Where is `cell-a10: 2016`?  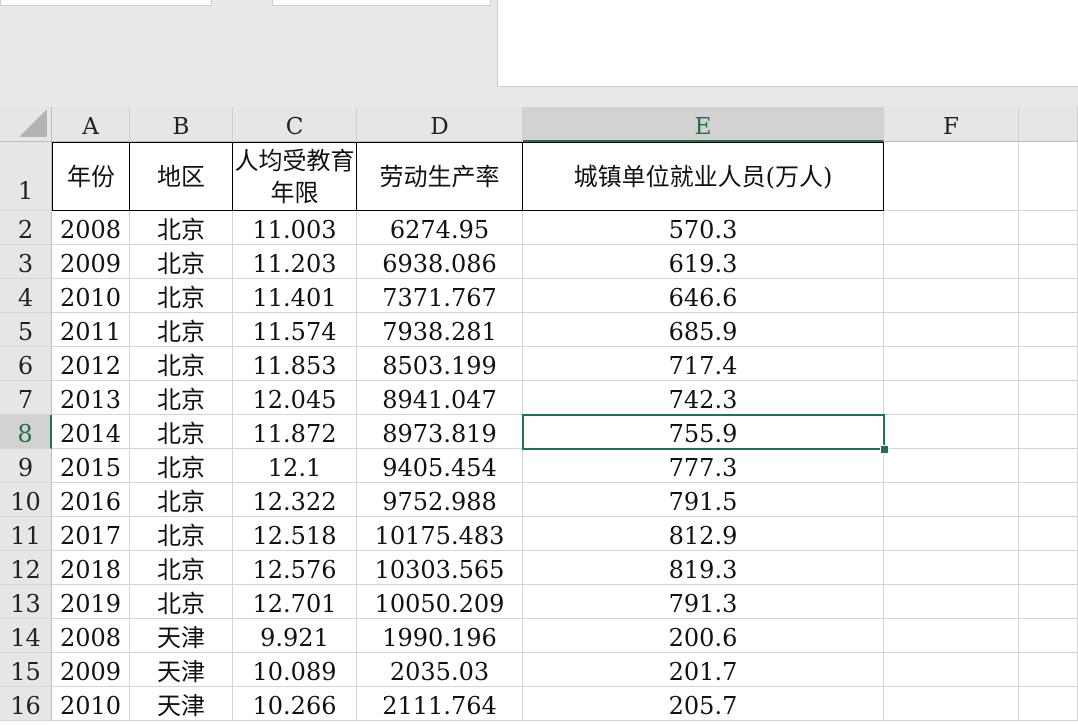
cell-a10: 2016 is located at coordinates (91, 500).